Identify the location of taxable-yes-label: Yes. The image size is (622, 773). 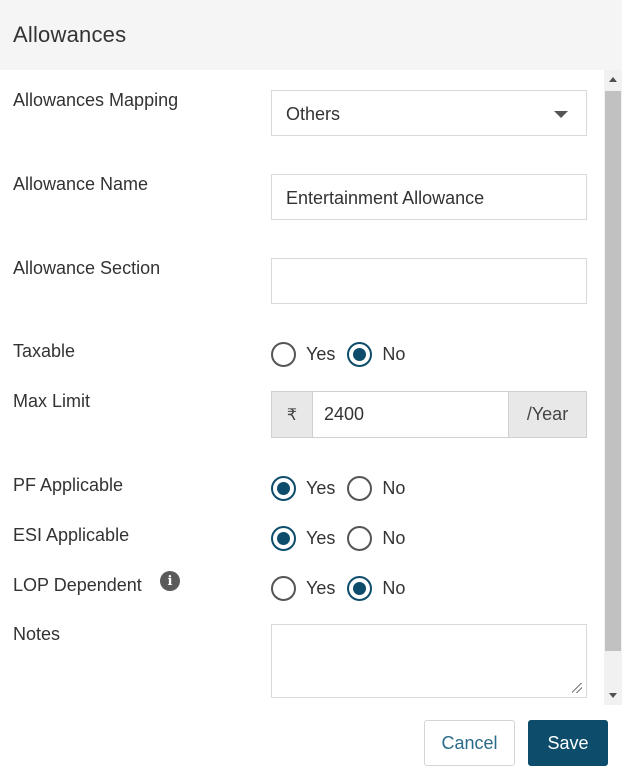
(321, 353).